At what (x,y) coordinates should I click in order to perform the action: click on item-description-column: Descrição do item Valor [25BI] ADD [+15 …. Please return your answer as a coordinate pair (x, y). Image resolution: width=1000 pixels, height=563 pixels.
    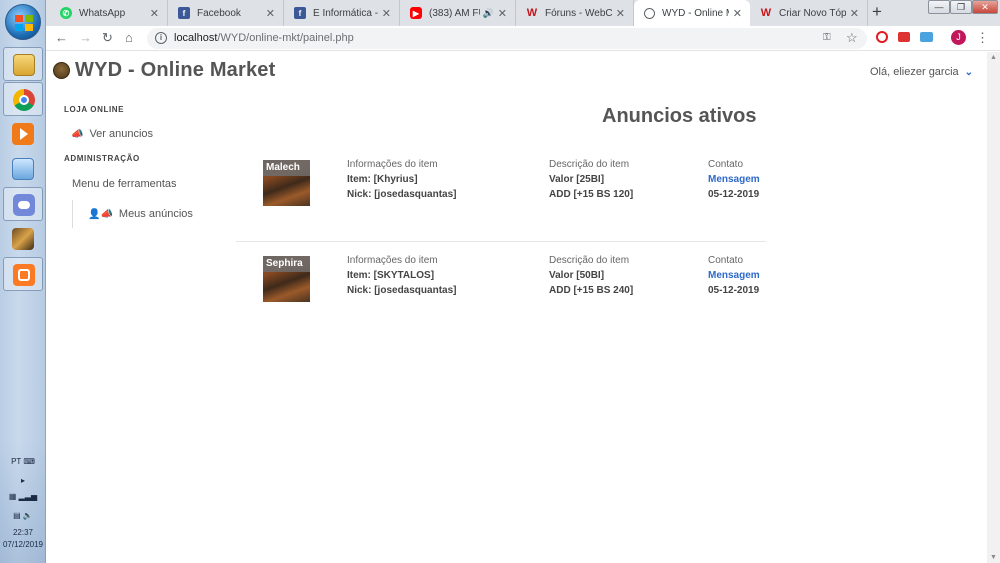
    Looking at the image, I should click on (591, 179).